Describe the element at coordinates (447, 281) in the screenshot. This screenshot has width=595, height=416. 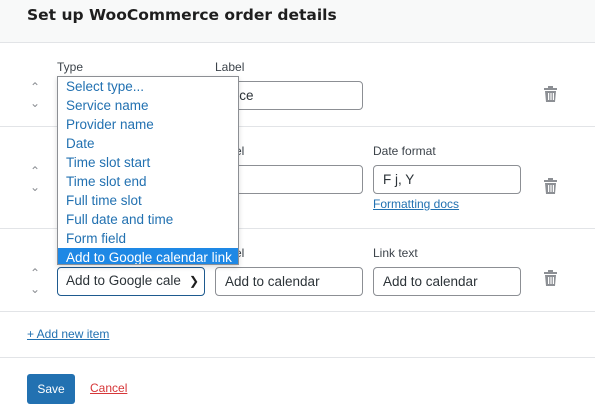
I see `link-text-input: Add to calendar` at that location.